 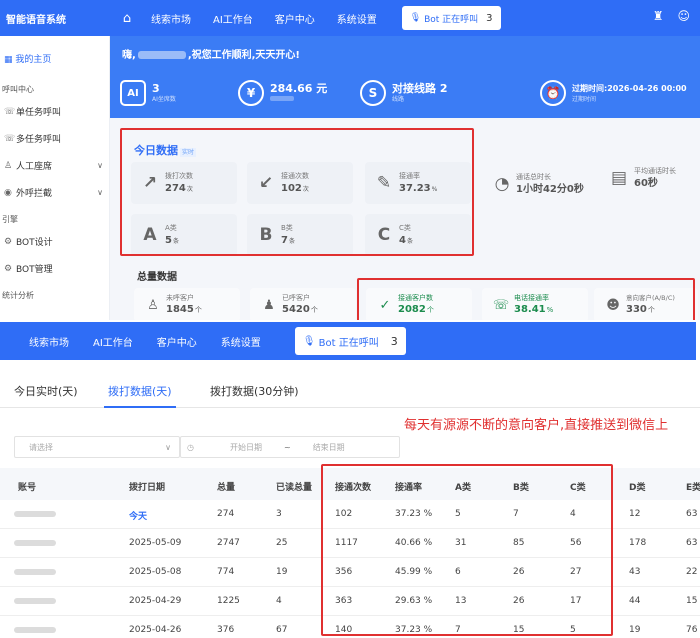 What do you see at coordinates (385, 305) in the screenshot?
I see `user-check-icon: ✓` at bounding box center [385, 305].